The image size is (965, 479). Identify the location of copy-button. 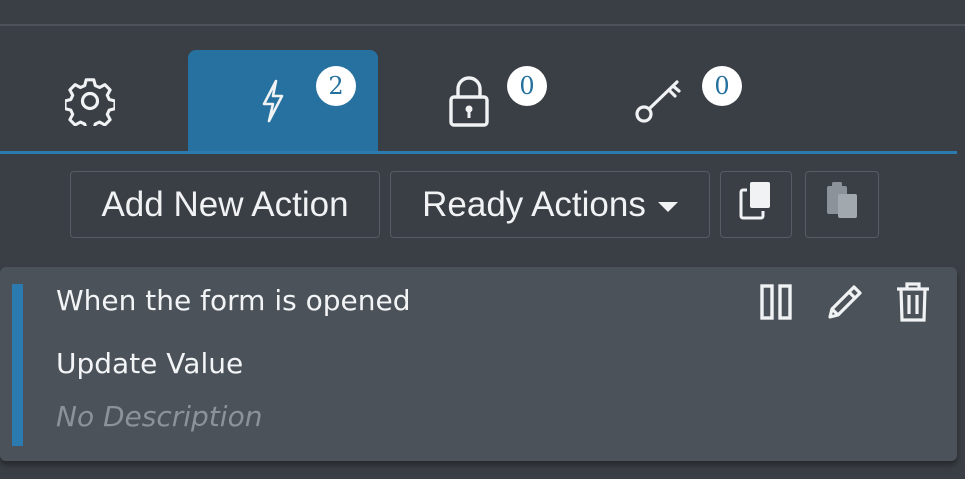
(756, 204).